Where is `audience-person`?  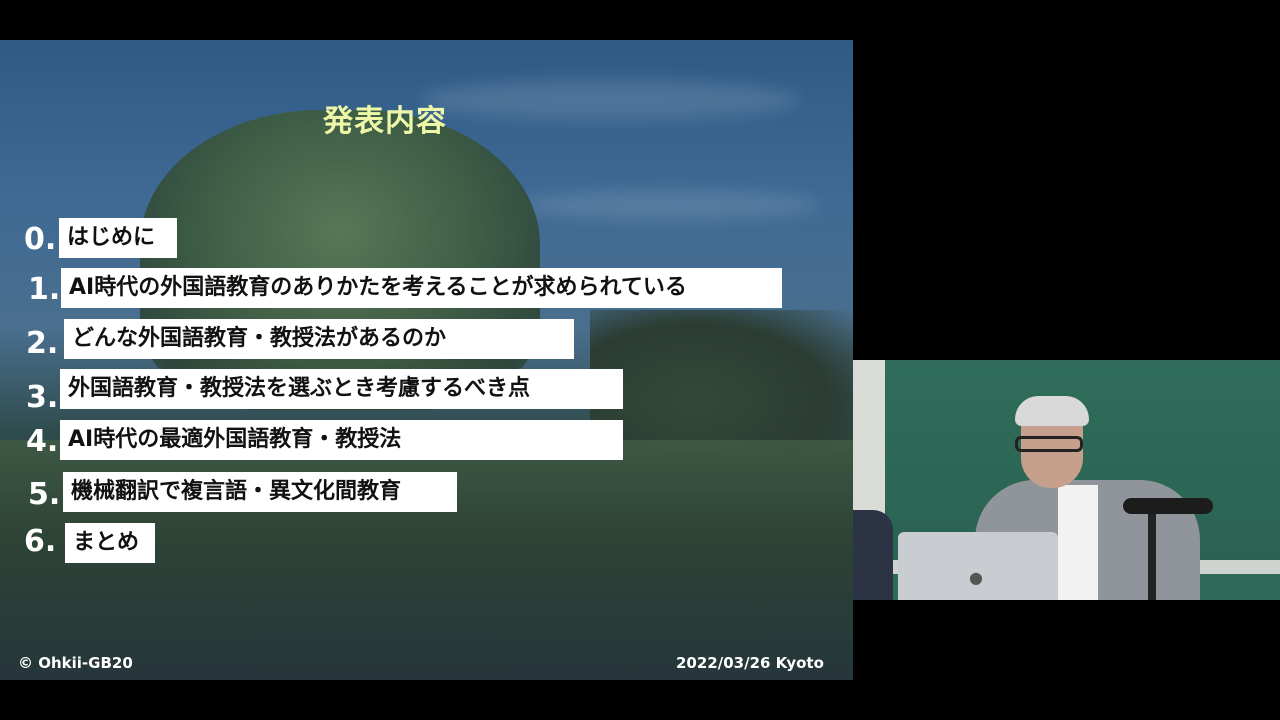 audience-person is located at coordinates (873, 555).